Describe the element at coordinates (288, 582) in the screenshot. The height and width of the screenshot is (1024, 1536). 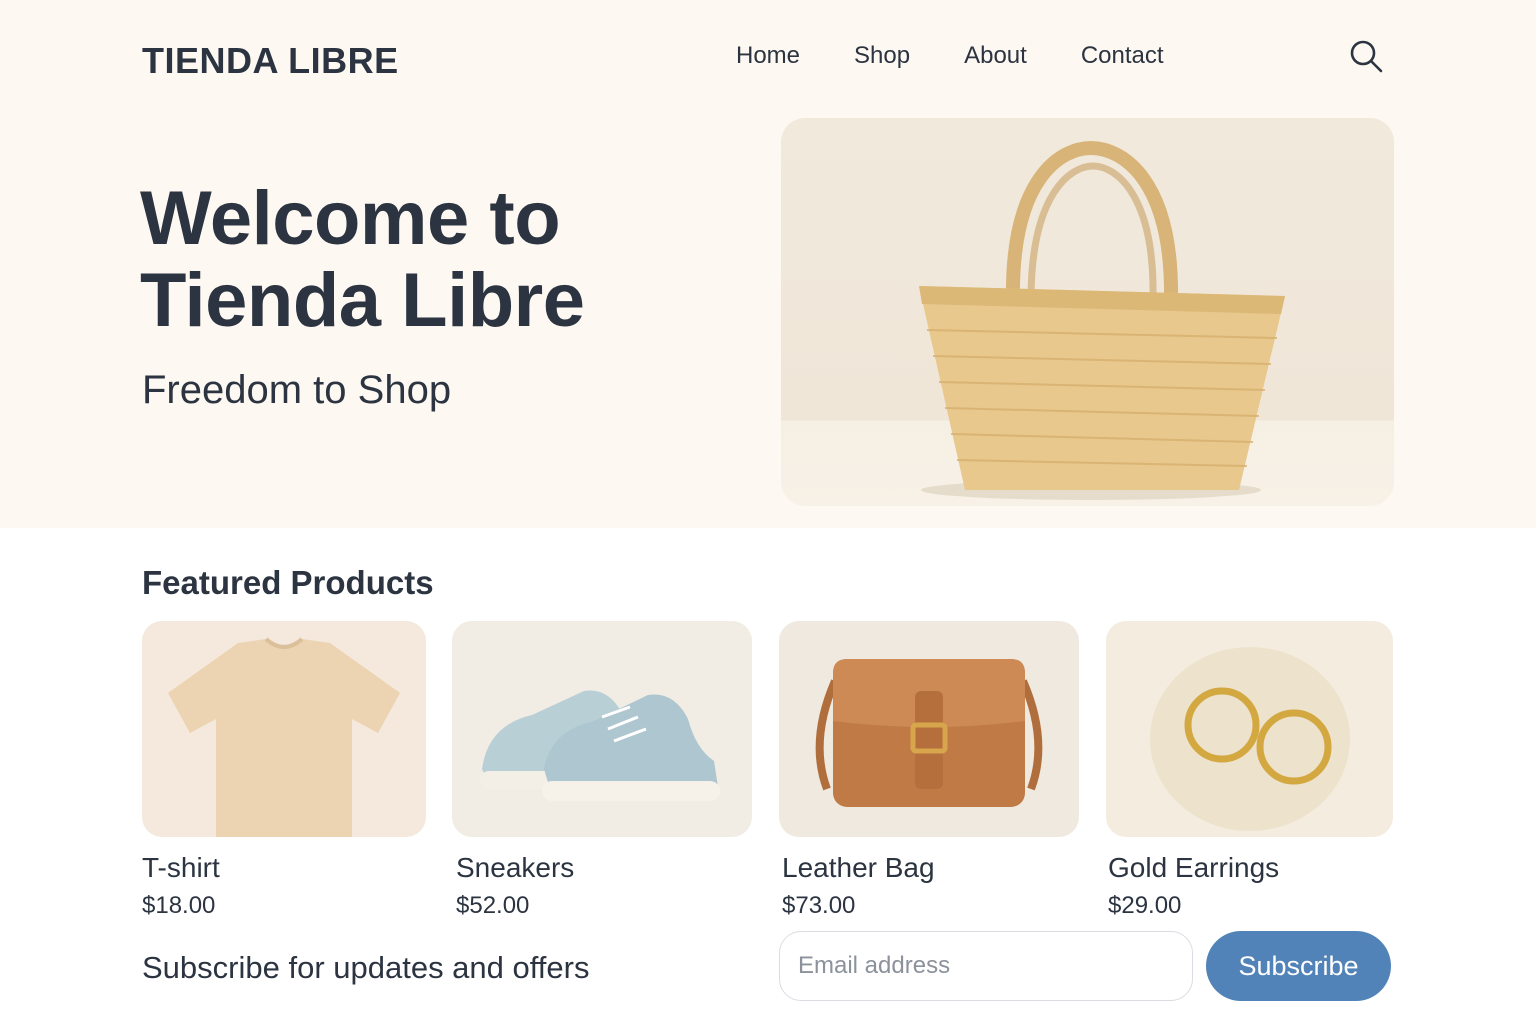
I see `featured-products-heading: Featured Products` at that location.